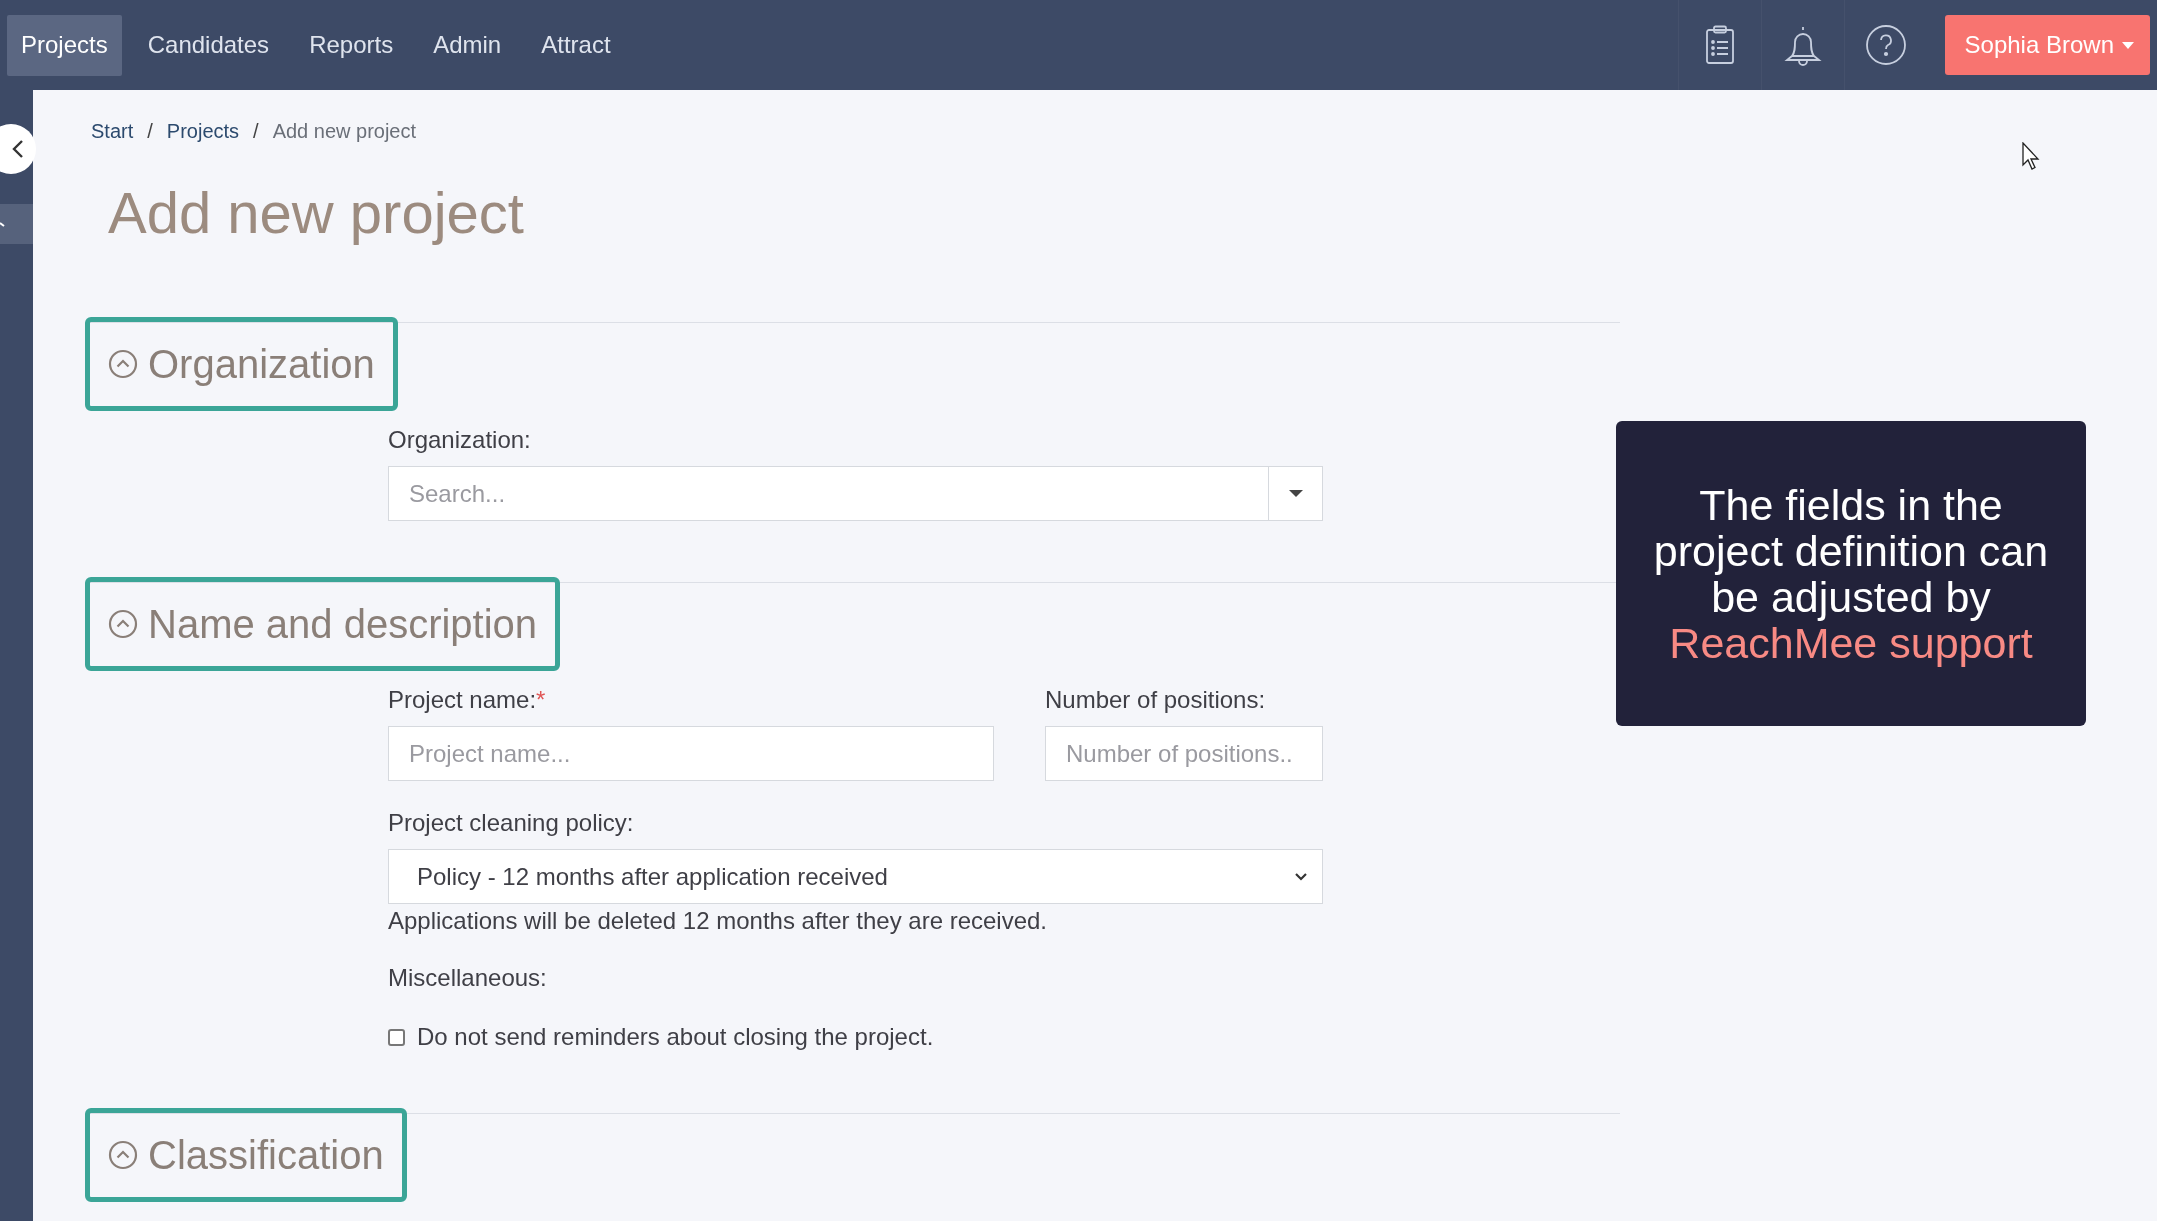  What do you see at coordinates (467, 700) in the screenshot?
I see `field-label: Project name:*` at bounding box center [467, 700].